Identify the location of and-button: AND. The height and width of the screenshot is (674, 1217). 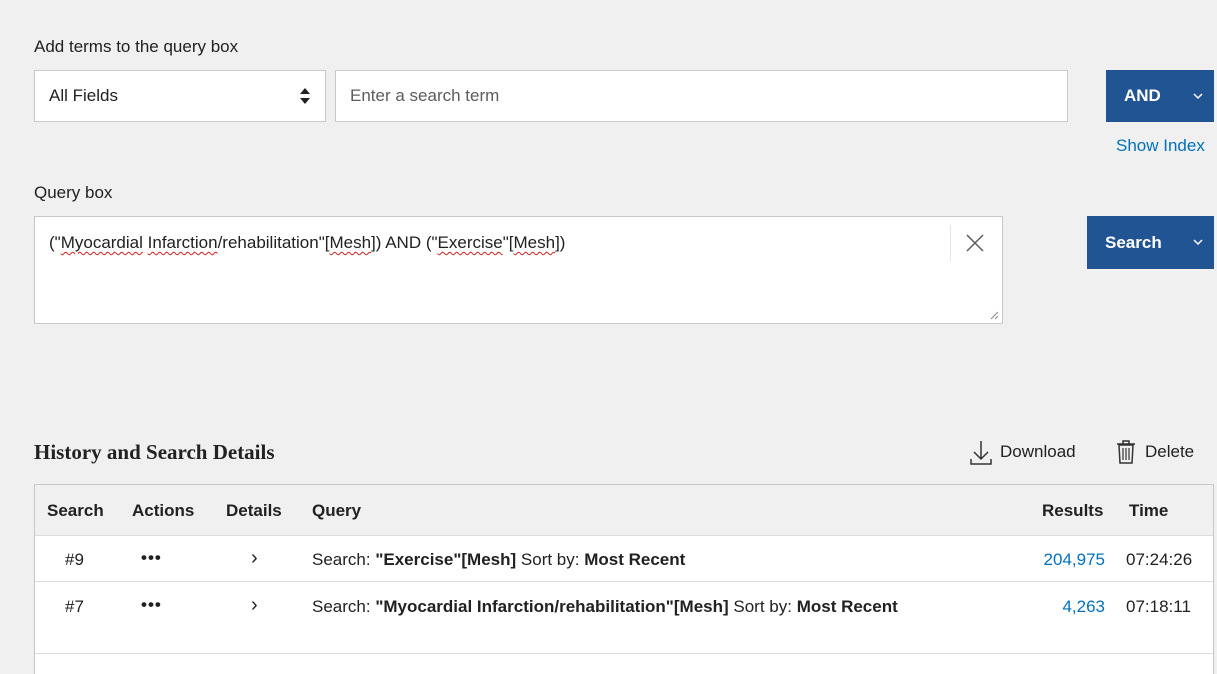
(1160, 96).